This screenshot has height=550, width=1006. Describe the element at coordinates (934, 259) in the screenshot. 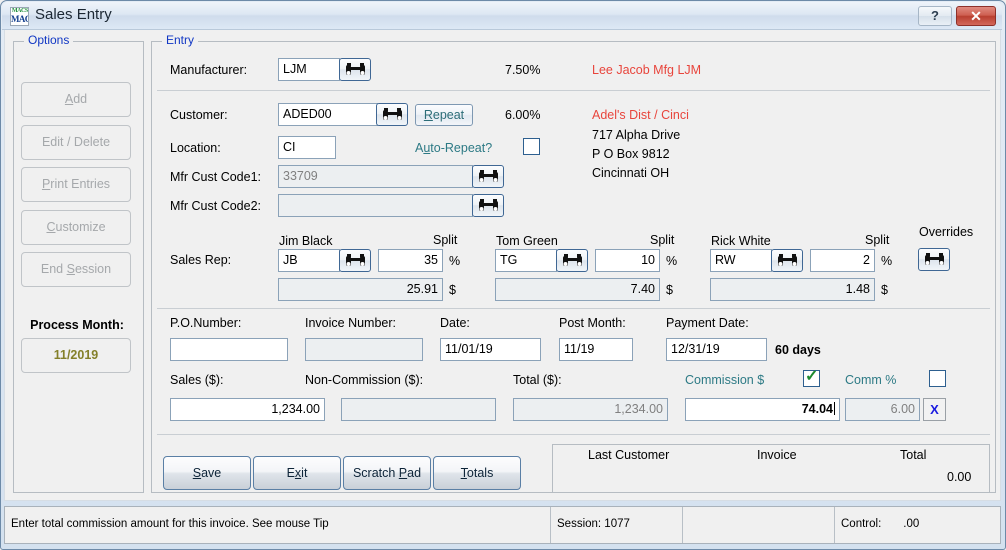

I see `overrides-lookup-binoculars-icon` at that location.